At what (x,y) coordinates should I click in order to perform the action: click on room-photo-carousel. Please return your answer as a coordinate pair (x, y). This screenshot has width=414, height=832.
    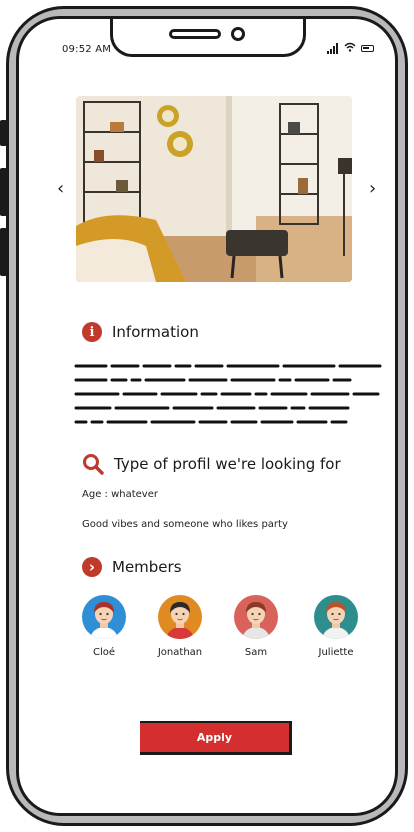
    Looking at the image, I should click on (214, 189).